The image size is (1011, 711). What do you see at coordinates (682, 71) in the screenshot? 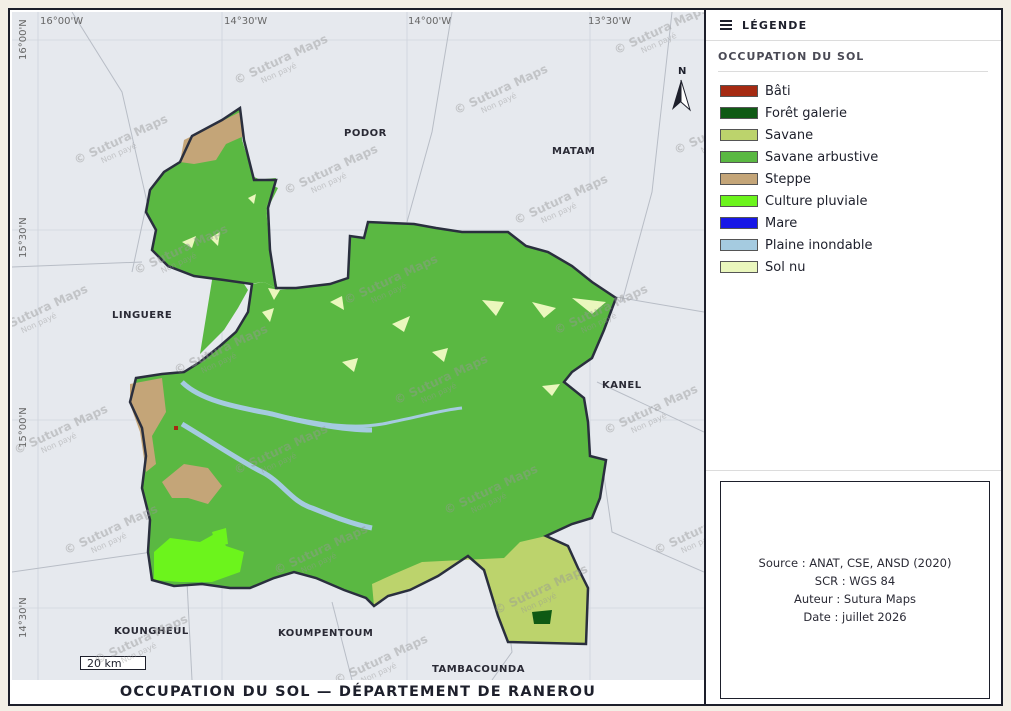
I see `north-label: N` at bounding box center [682, 71].